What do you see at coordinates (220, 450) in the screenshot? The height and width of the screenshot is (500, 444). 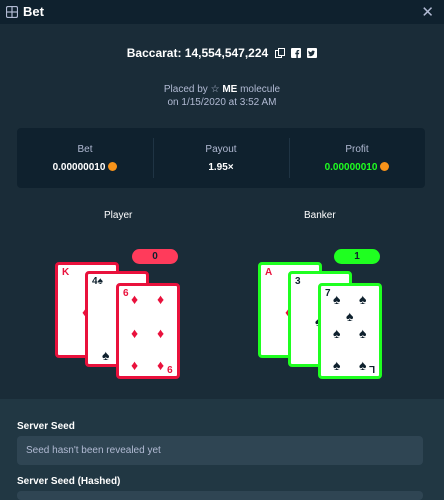 I see `server-seed-field: Seed hasn't been revealed yet` at bounding box center [220, 450].